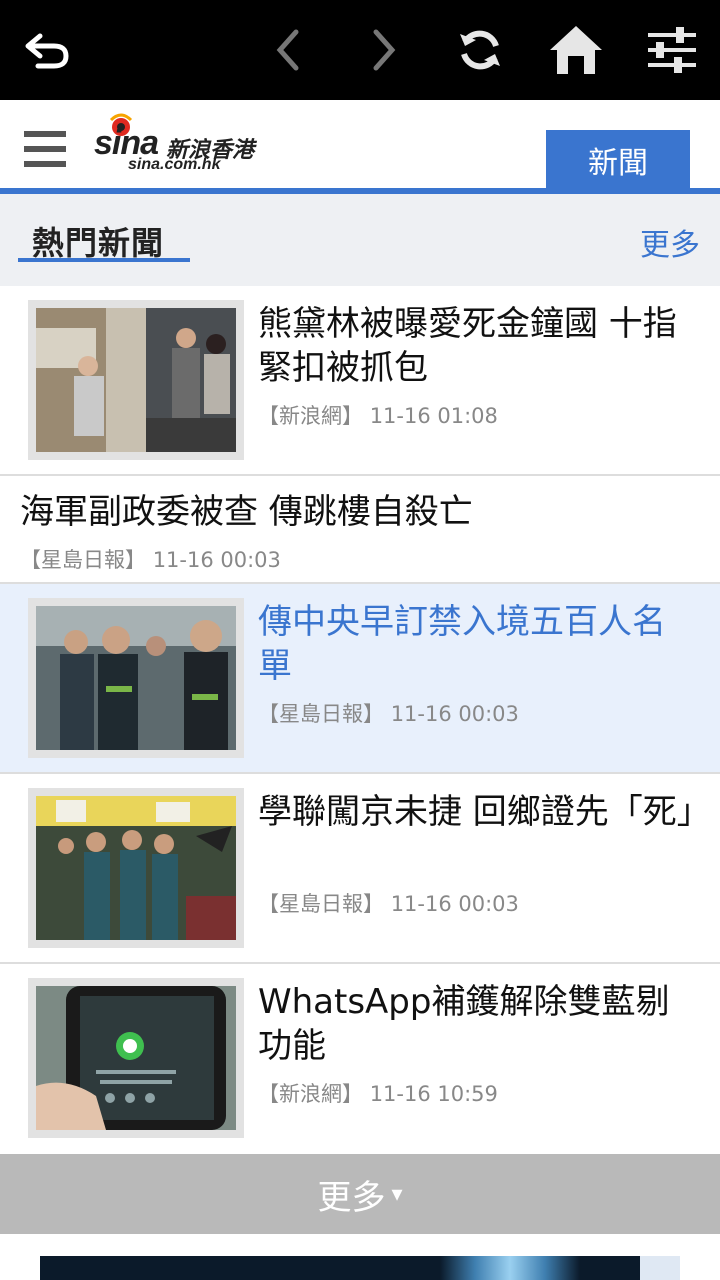 Image resolution: width=720 pixels, height=1280 pixels. I want to click on news-meta: 【新浪網】 11-16 01:08, so click(378, 415).